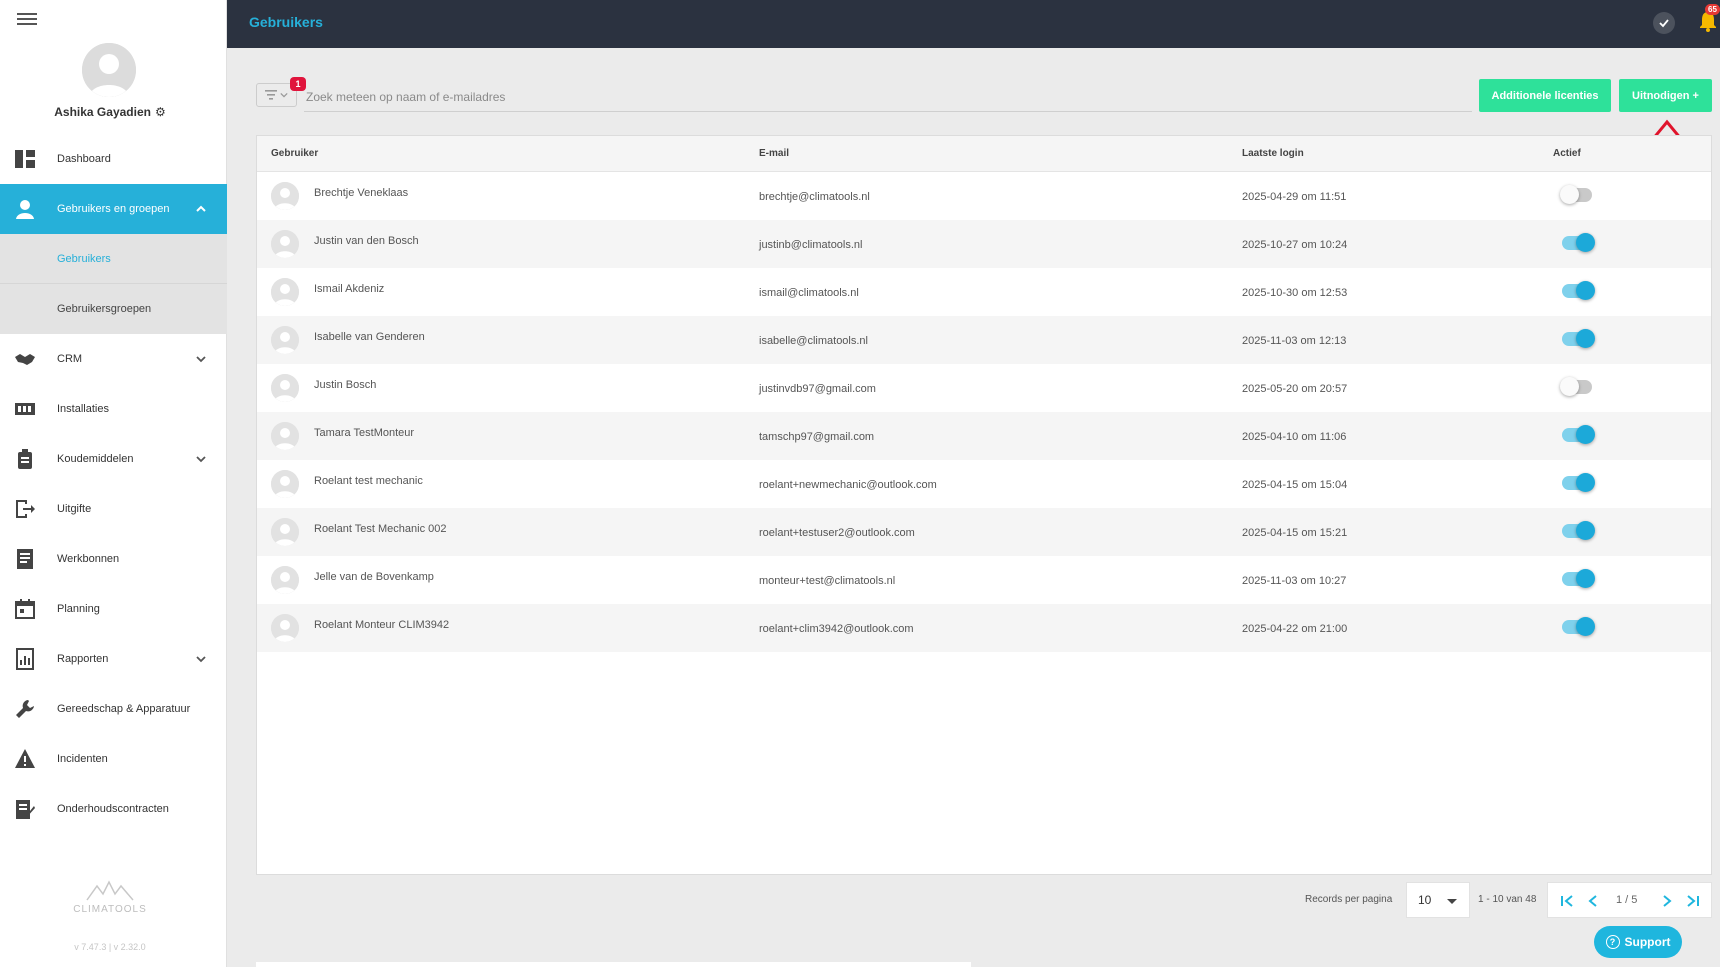 This screenshot has width=1720, height=967. What do you see at coordinates (160, 112) in the screenshot?
I see `gear-icon: ⚙` at bounding box center [160, 112].